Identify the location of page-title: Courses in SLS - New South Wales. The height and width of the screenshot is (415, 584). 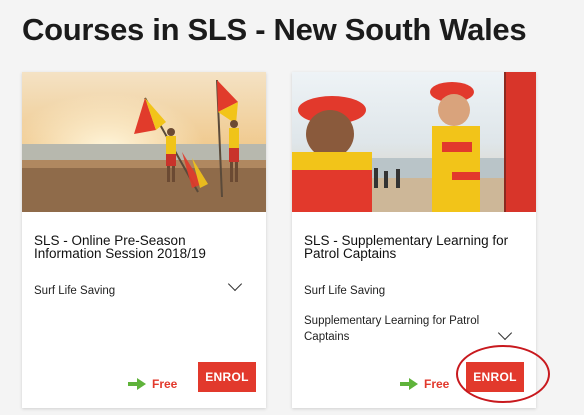
(274, 29).